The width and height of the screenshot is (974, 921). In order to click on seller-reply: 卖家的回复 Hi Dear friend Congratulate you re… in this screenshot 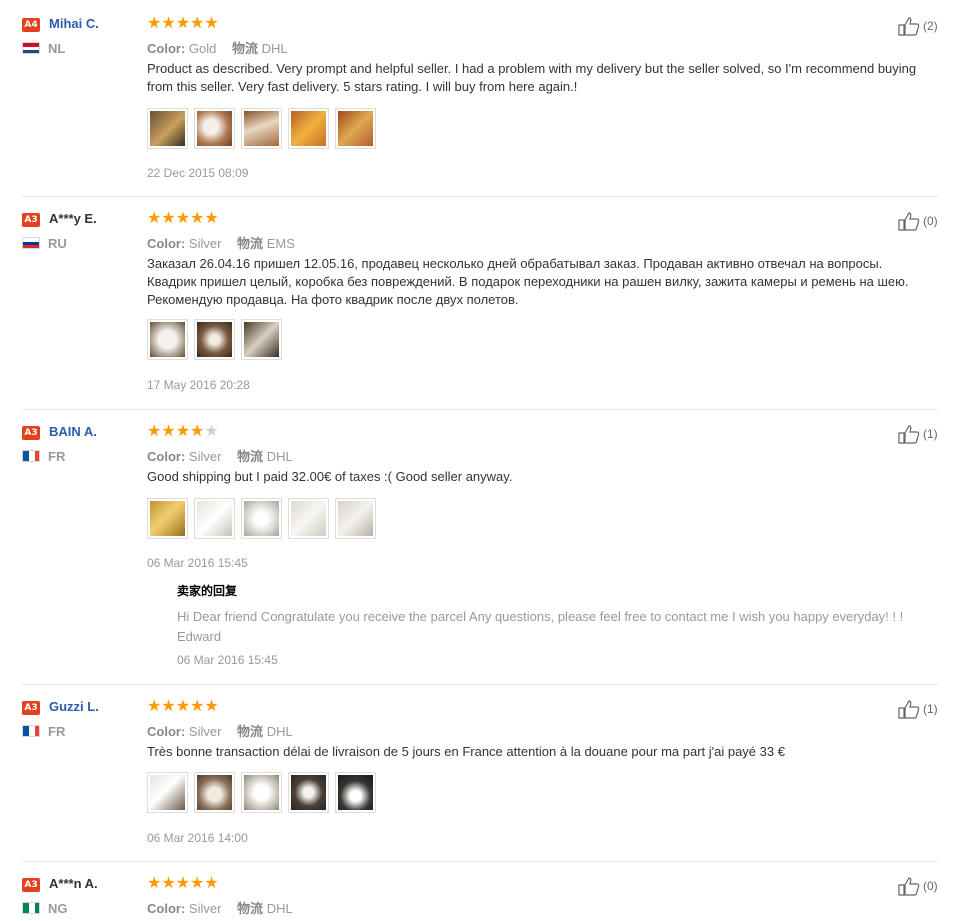, I will do `click(557, 624)`.